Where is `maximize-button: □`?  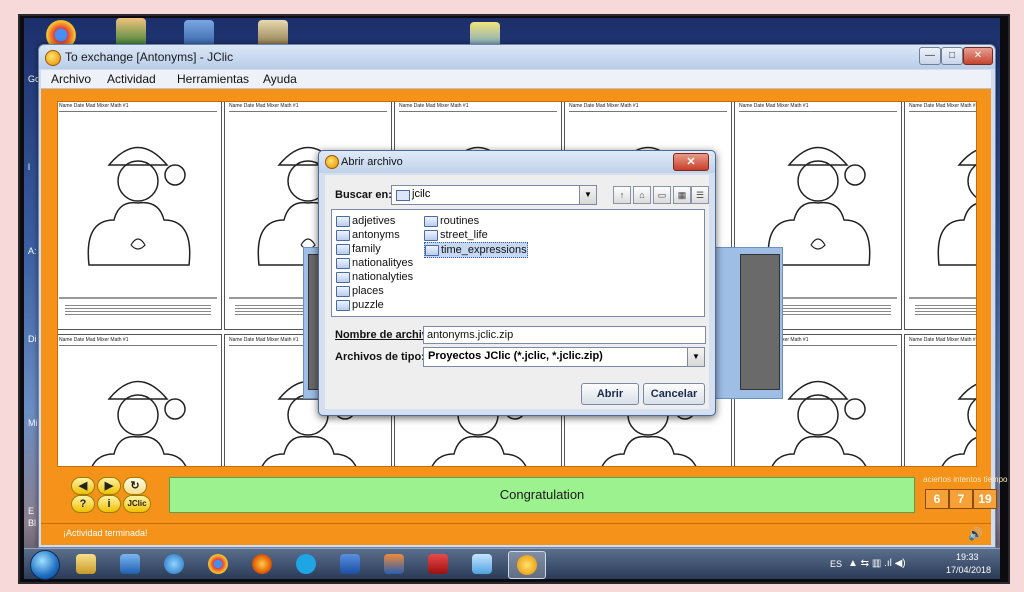 maximize-button: □ is located at coordinates (952, 56).